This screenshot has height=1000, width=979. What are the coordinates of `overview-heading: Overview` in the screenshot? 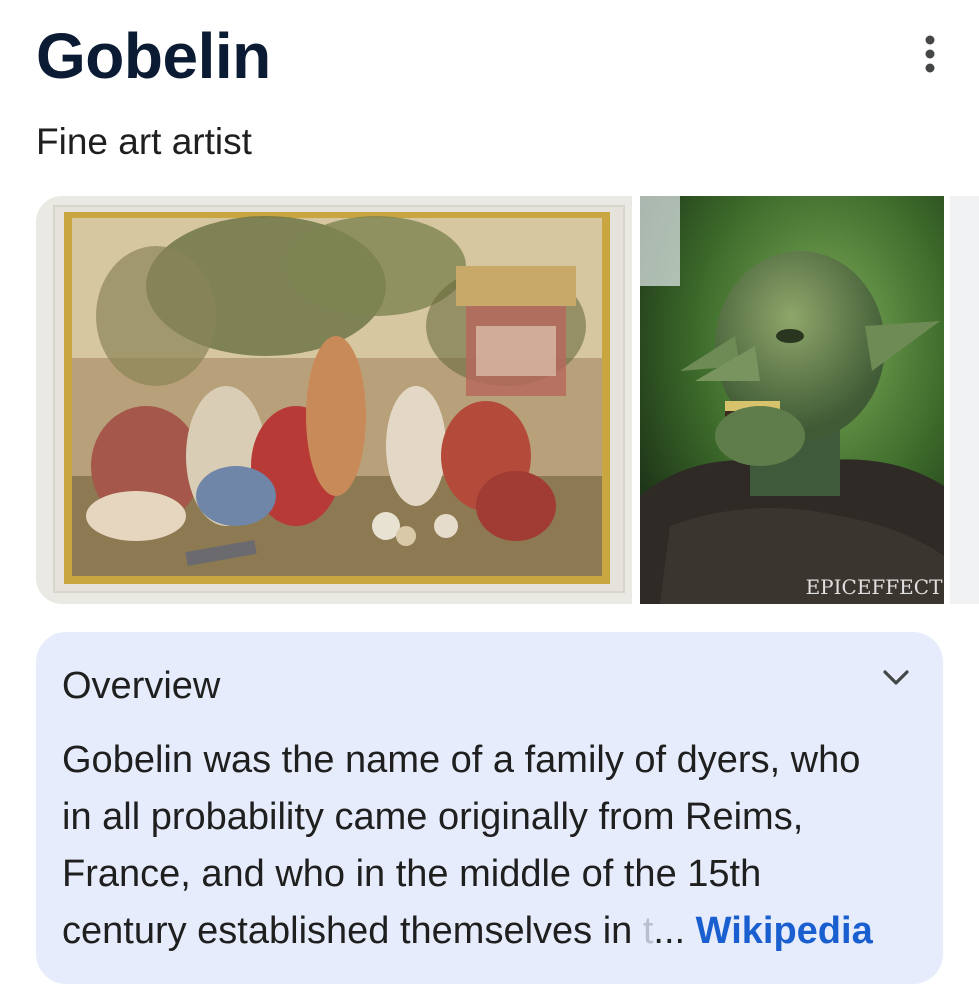 It's located at (141, 686).